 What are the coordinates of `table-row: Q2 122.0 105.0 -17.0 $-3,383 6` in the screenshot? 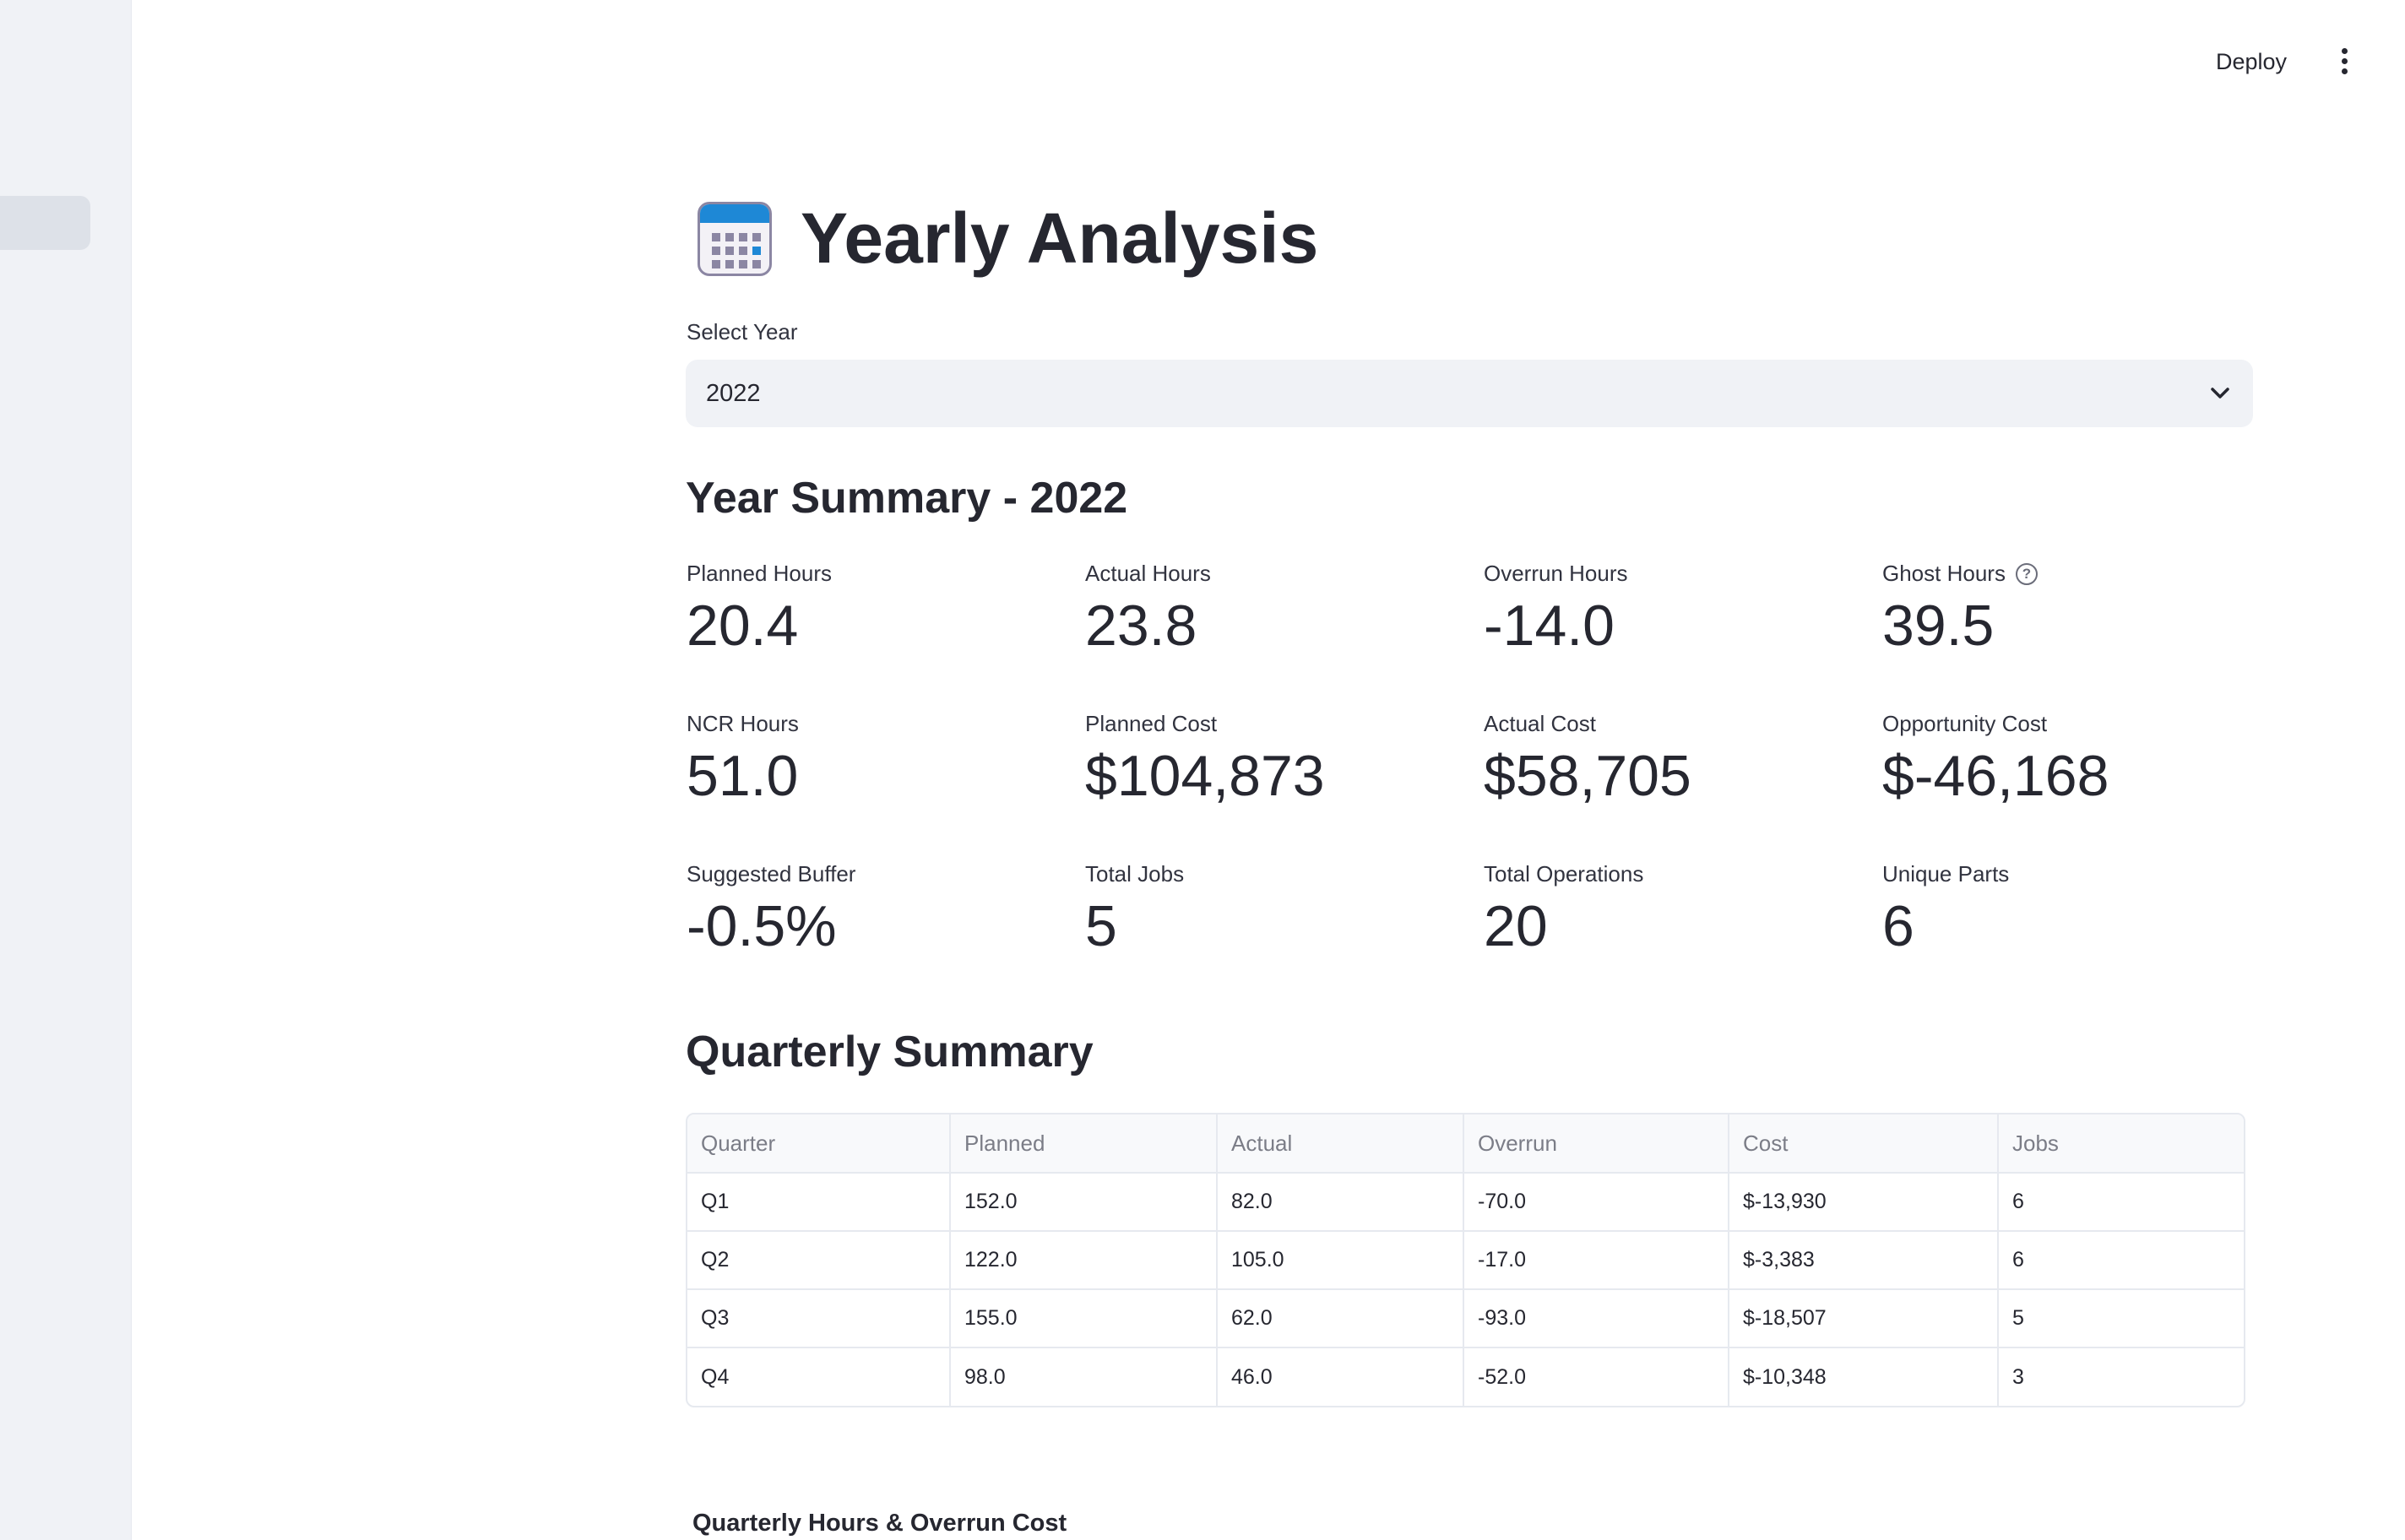 It's located at (1465, 1260).